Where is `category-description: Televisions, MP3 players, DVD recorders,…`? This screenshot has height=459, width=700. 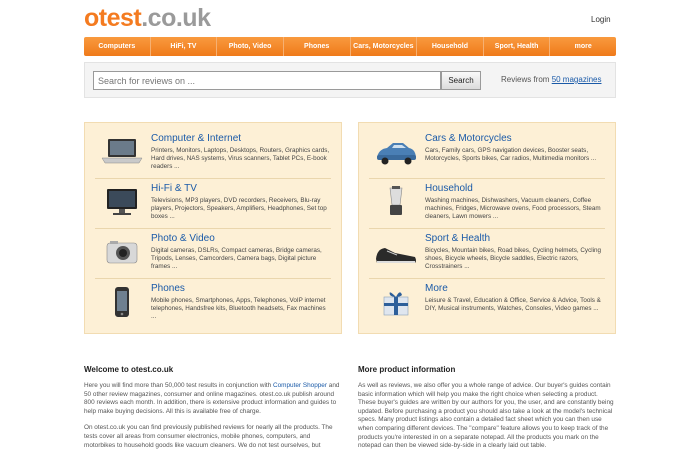 category-description: Televisions, MP3 players, DVD recorders,… is located at coordinates (239, 209).